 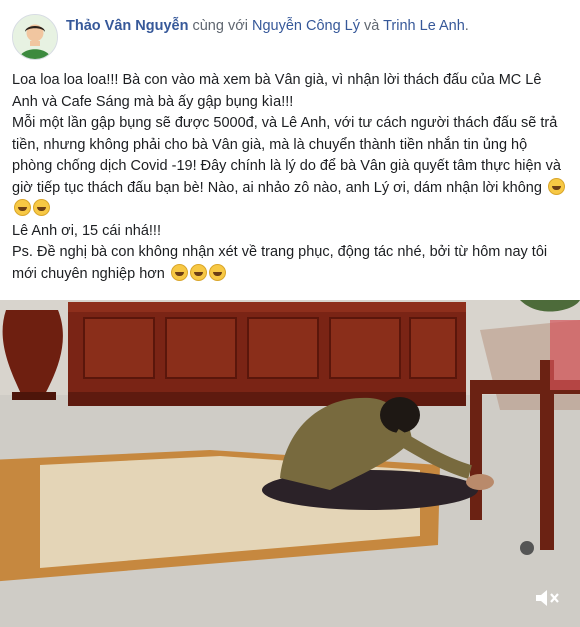 I want to click on avatar-image, so click(x=35, y=37).